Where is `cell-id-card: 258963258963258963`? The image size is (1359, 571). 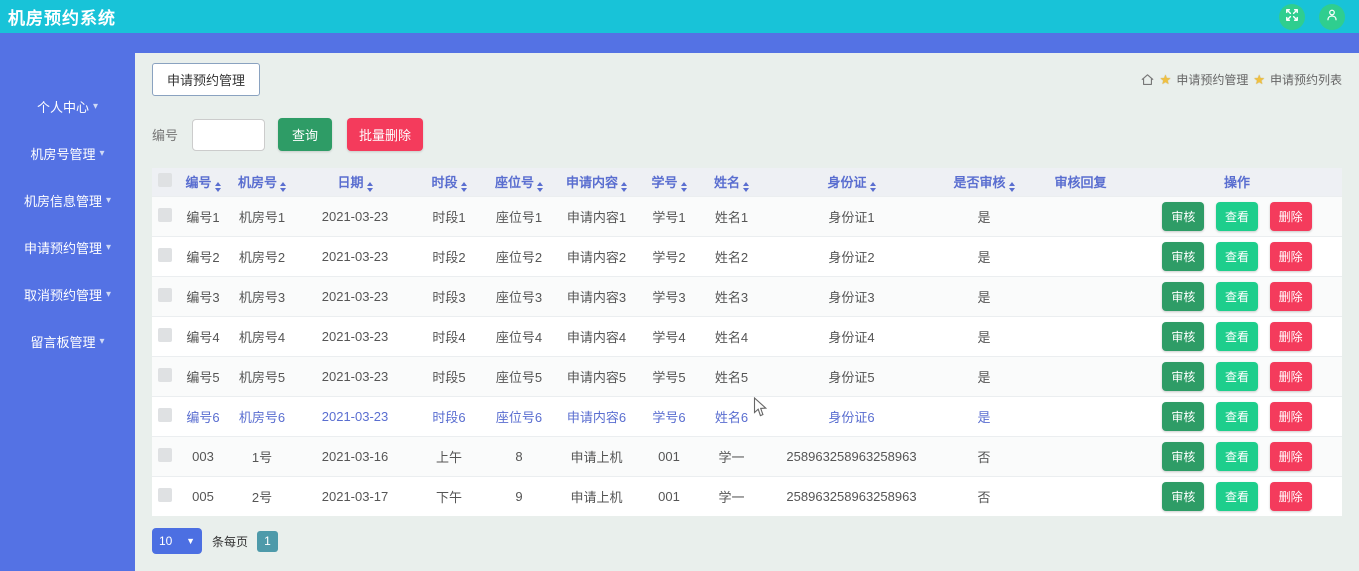
cell-id-card: 258963258963258963 is located at coordinates (851, 455).